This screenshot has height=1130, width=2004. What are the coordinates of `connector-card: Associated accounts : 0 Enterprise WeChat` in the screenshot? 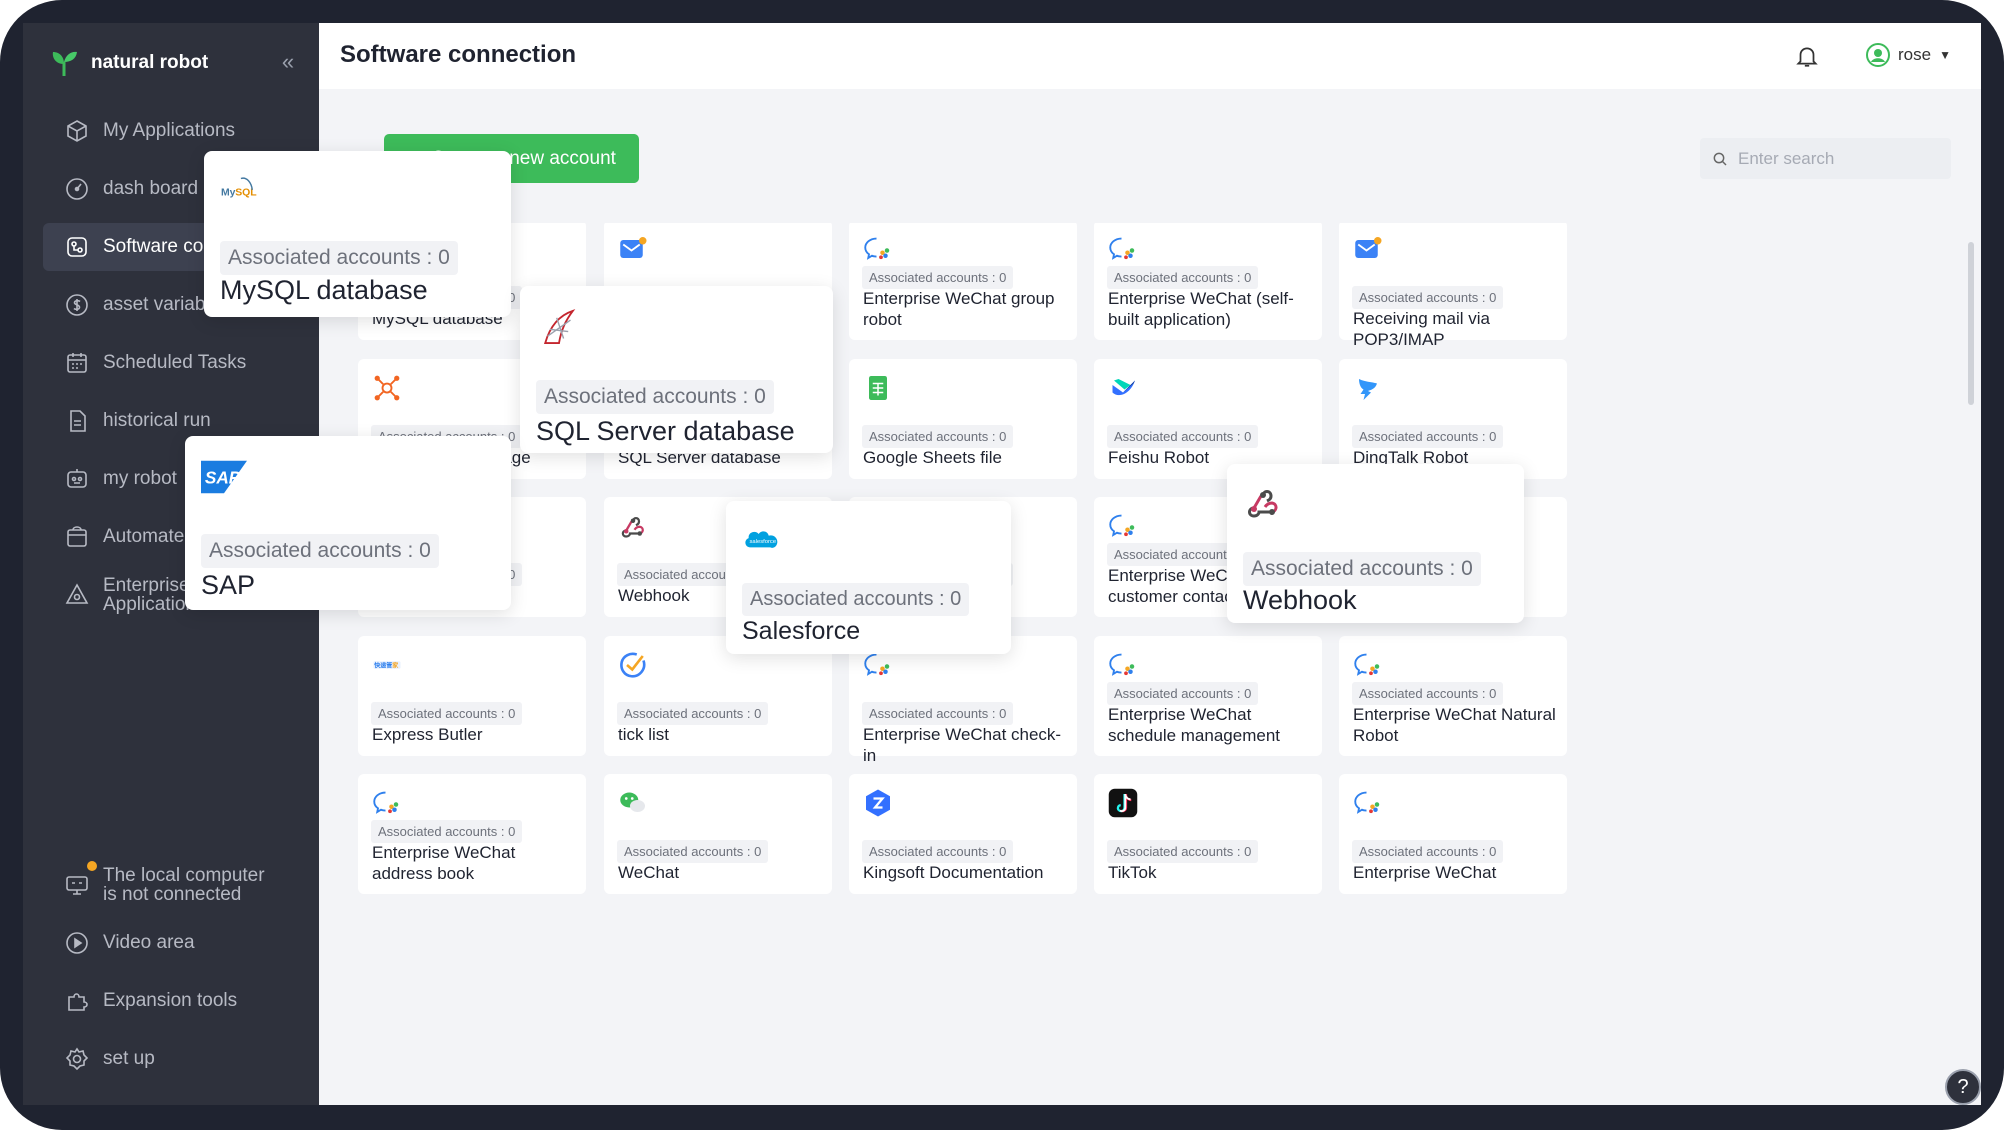 It's located at (1453, 834).